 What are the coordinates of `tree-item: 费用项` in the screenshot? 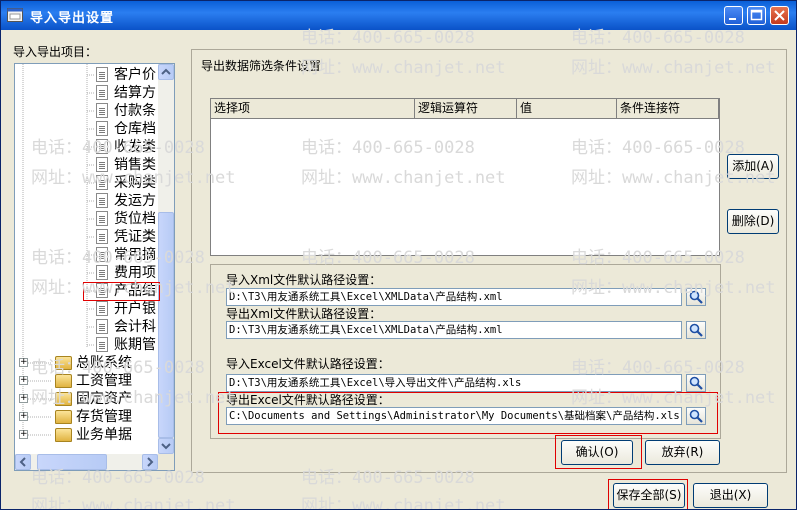 It's located at (86, 273).